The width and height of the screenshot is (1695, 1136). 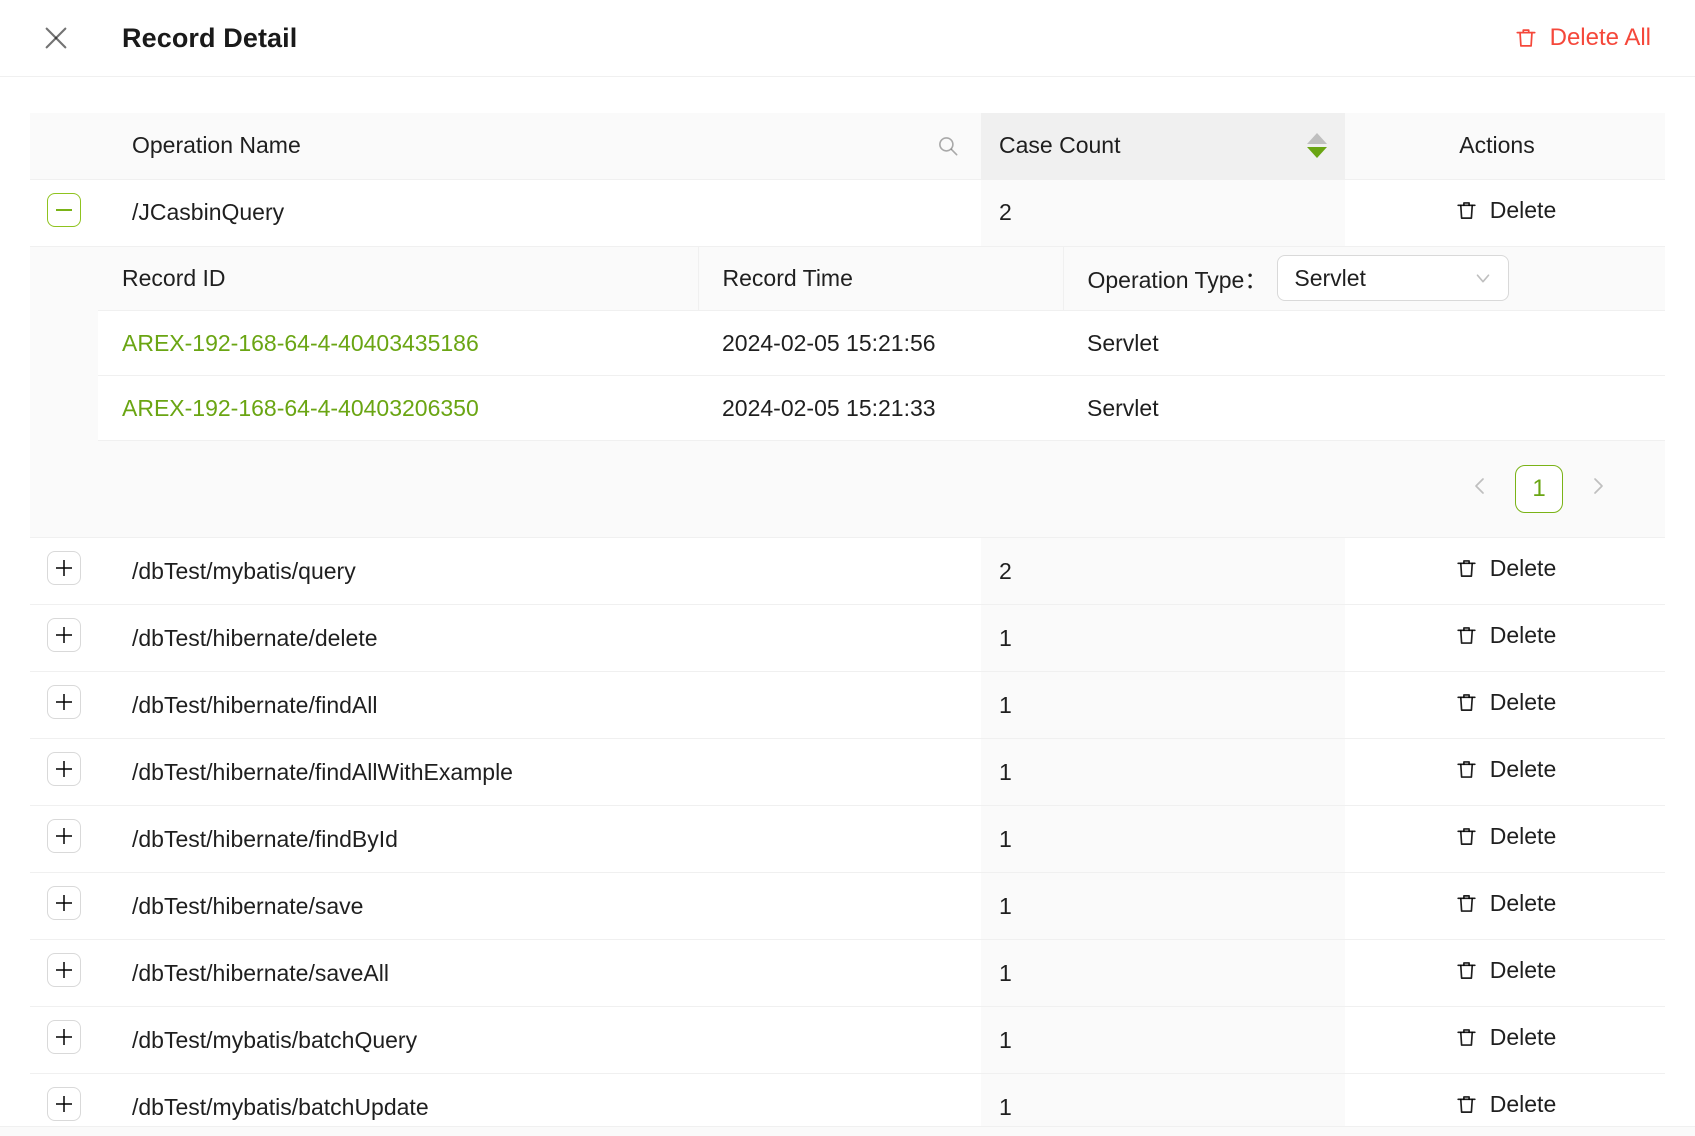 I want to click on record-id-link: AREX-192-168-64-4-40403435186, so click(x=300, y=343).